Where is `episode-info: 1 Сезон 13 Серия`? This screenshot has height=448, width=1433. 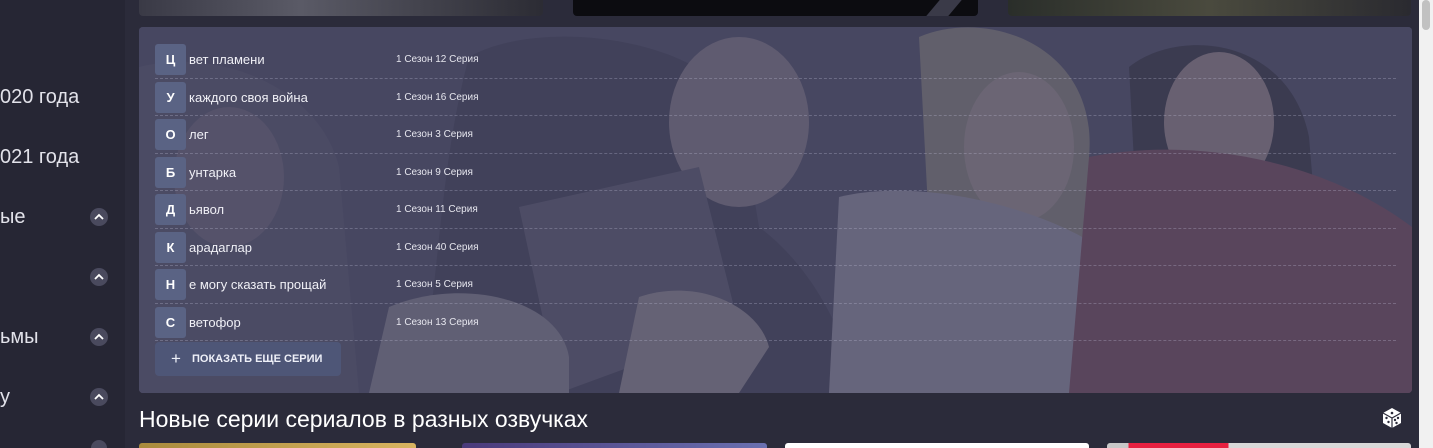
episode-info: 1 Сезон 13 Серия is located at coordinates (437, 322).